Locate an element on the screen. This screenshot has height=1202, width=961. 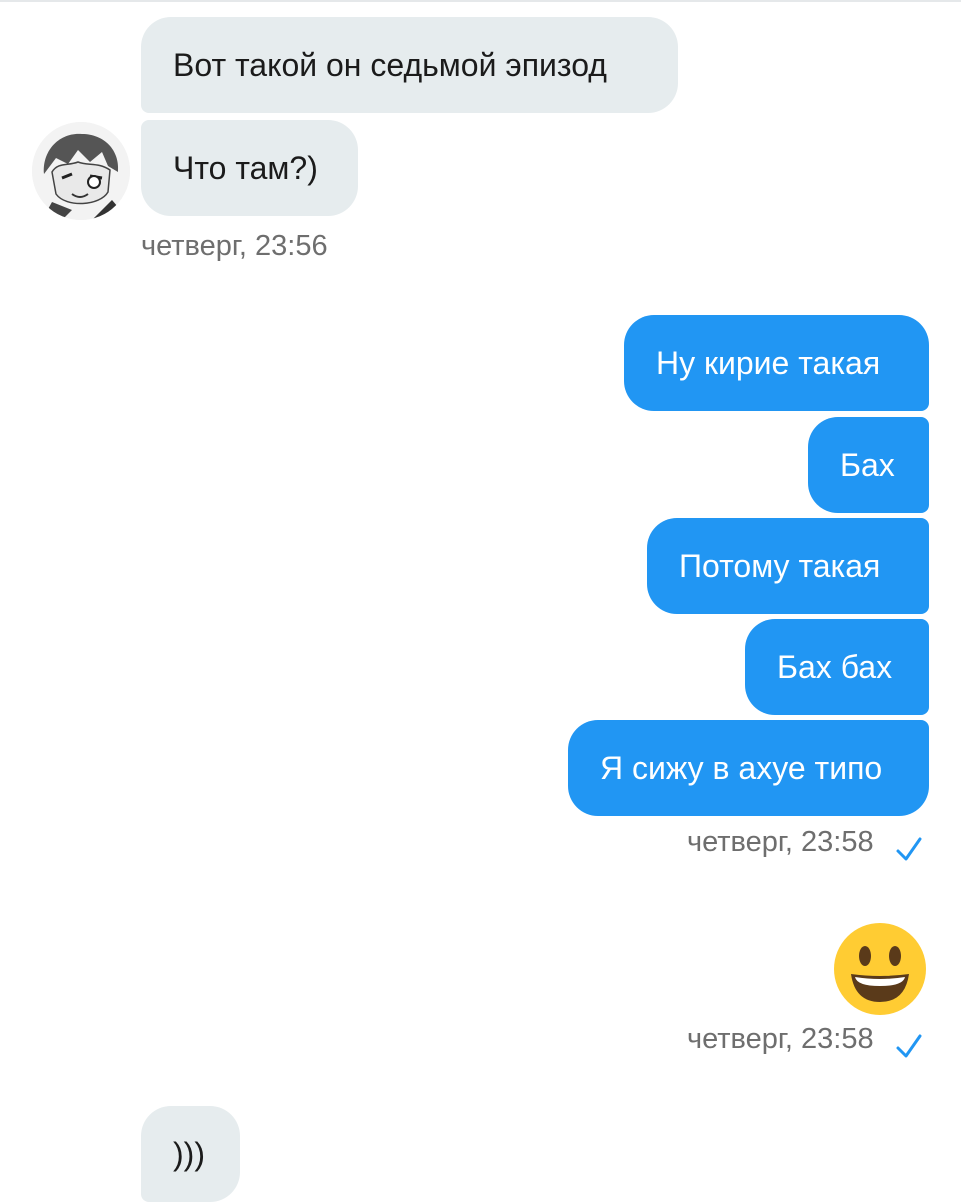
message-text: Вот такой он седьмой эпизод is located at coordinates (390, 65).